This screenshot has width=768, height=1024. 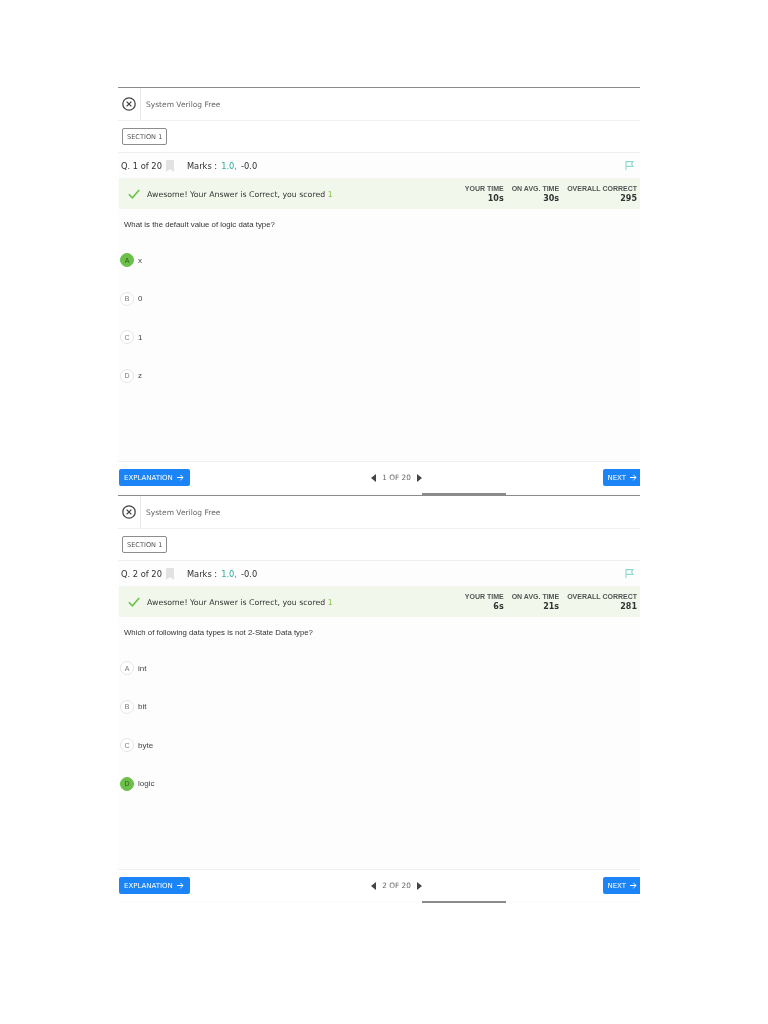 I want to click on option-text: bit, so click(x=142, y=707).